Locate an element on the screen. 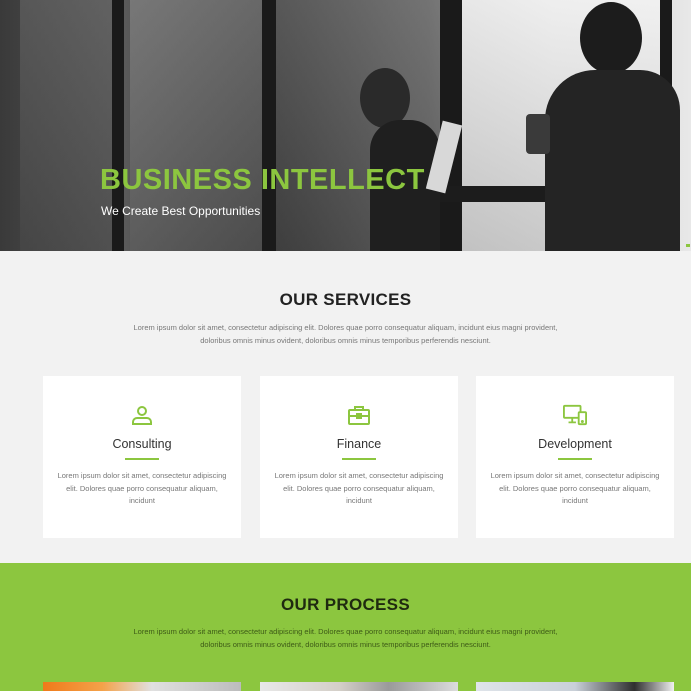  process-title: OUR PROCESS is located at coordinates (345, 604).